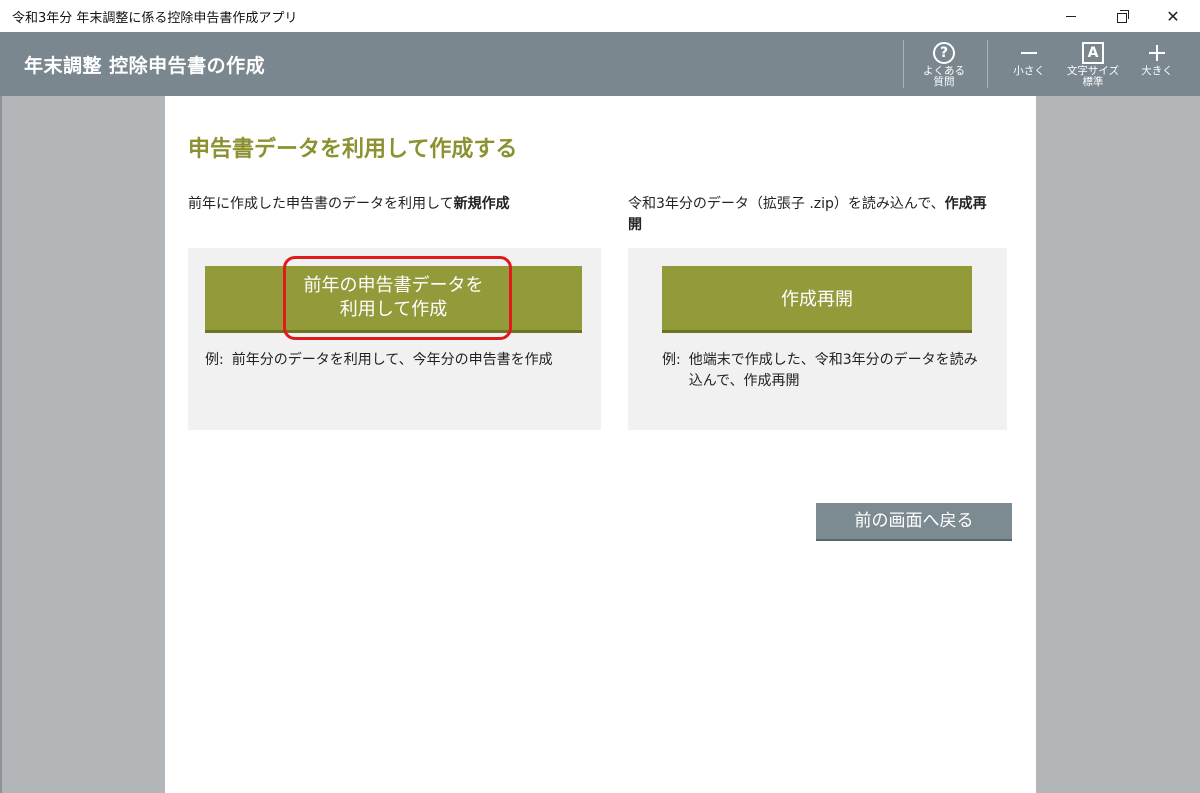 The height and width of the screenshot is (793, 1200). I want to click on restore-button, so click(1123, 16).